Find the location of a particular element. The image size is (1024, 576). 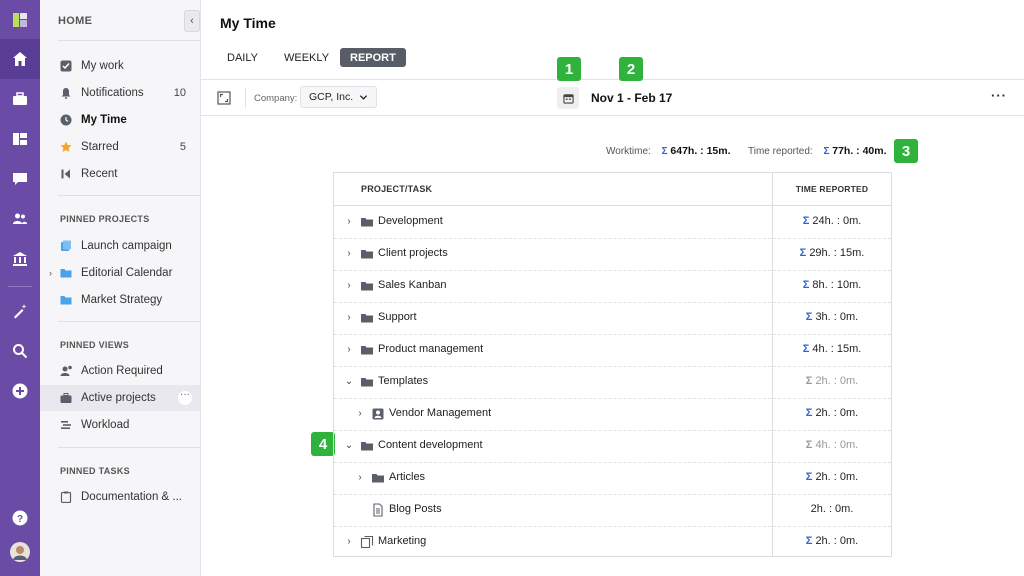

row-time: Σ 2h. : 0m. is located at coordinates (832, 413).